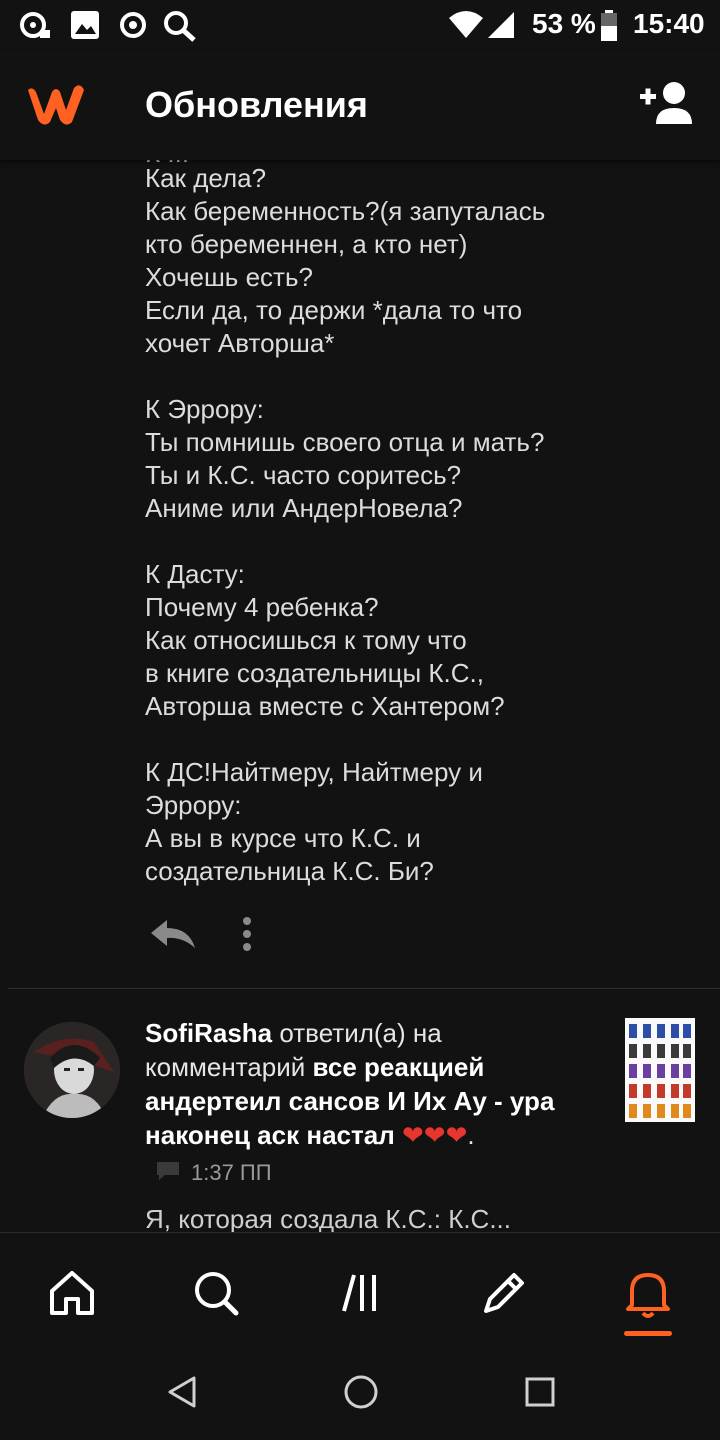  What do you see at coordinates (504, 1293) in the screenshot?
I see `write-icon` at bounding box center [504, 1293].